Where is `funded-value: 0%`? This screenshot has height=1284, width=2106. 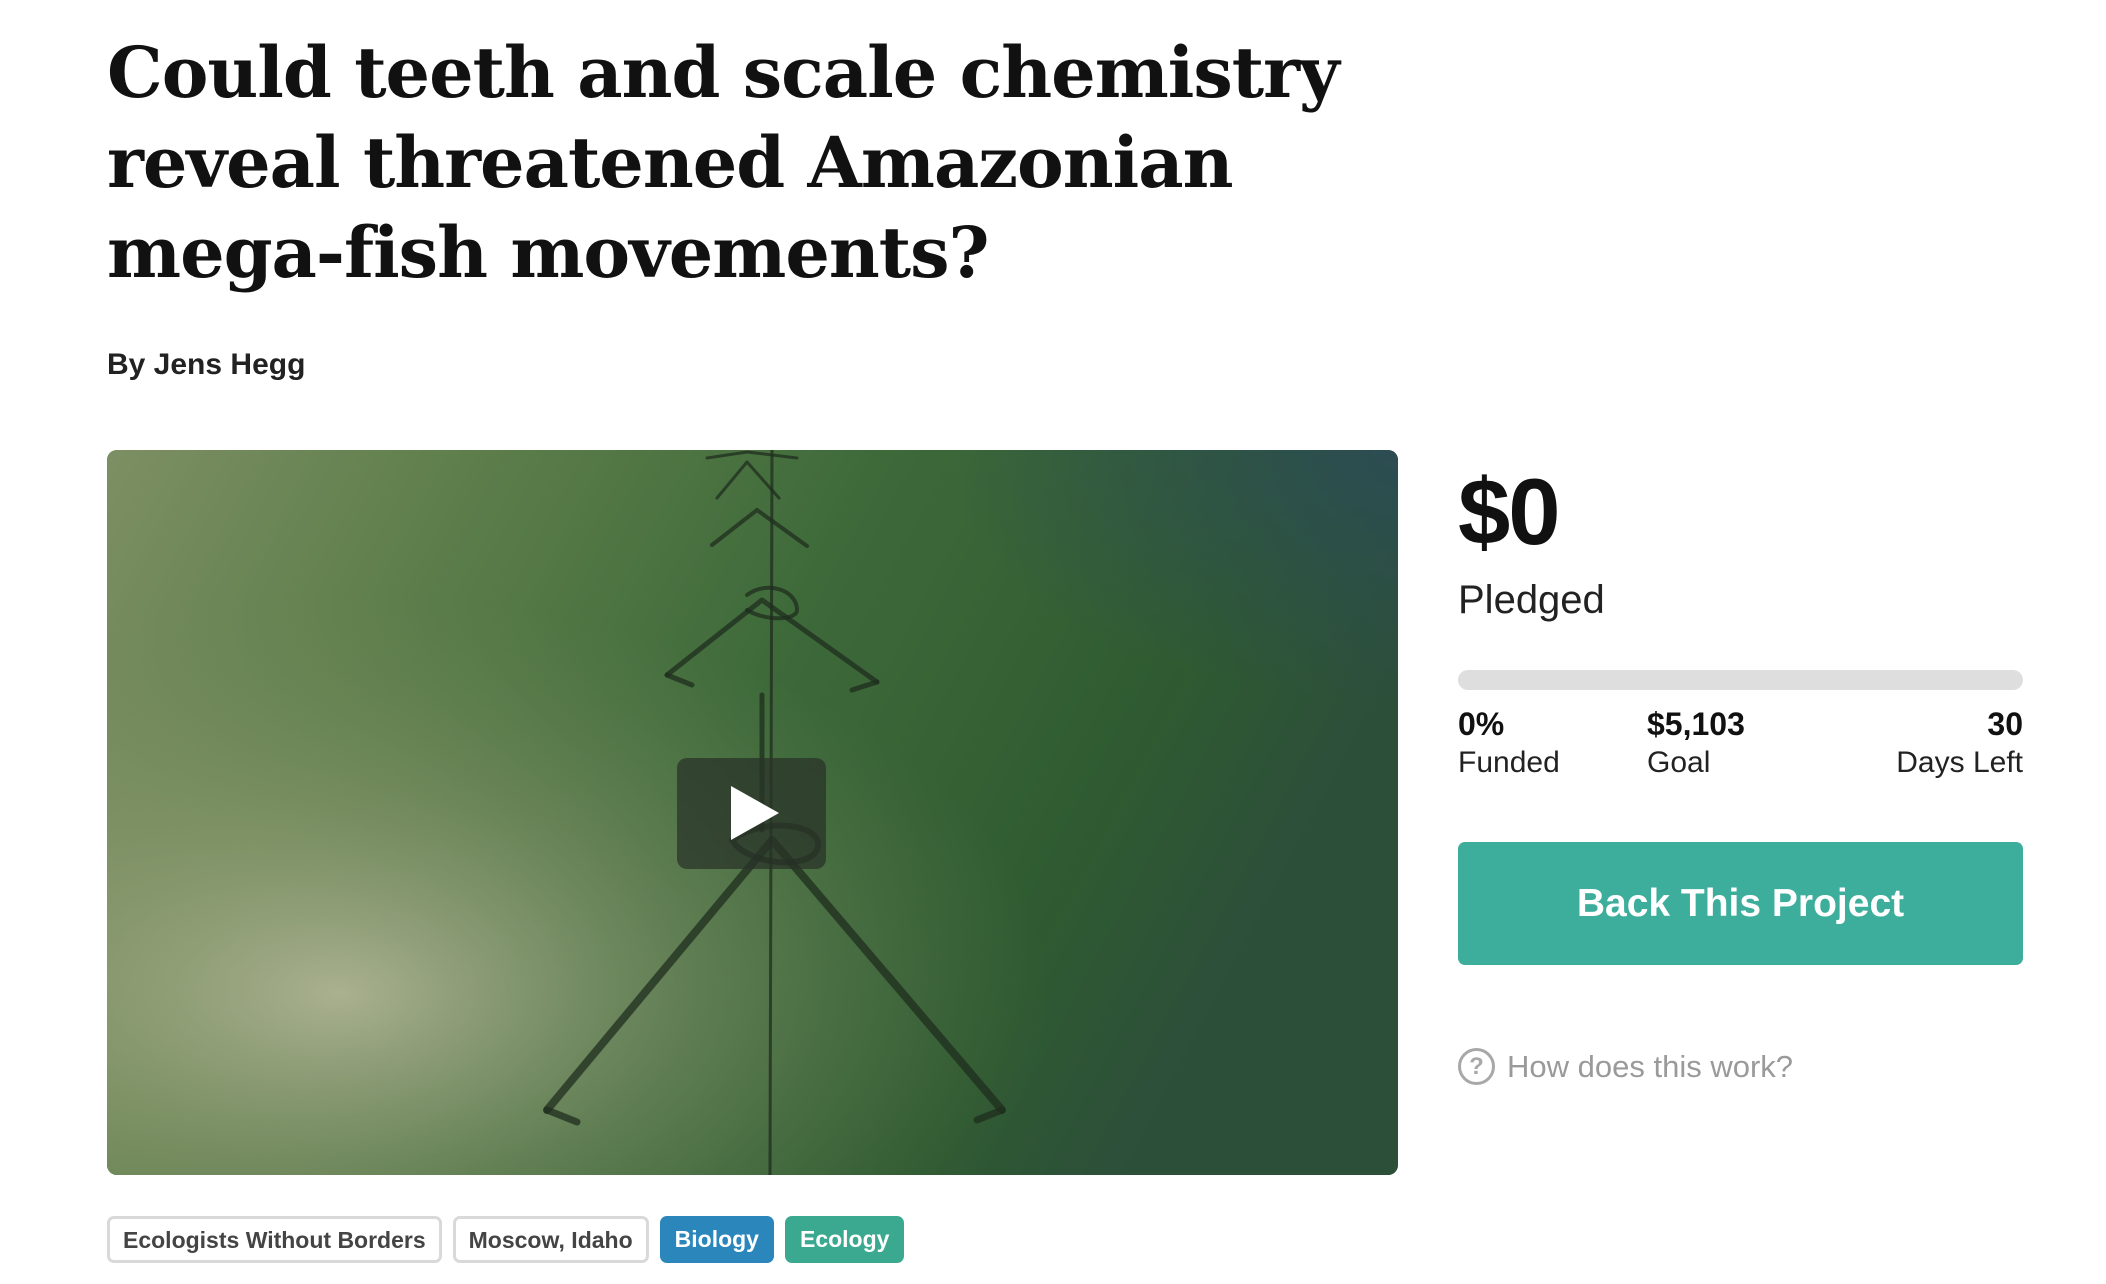 funded-value: 0% is located at coordinates (1481, 724).